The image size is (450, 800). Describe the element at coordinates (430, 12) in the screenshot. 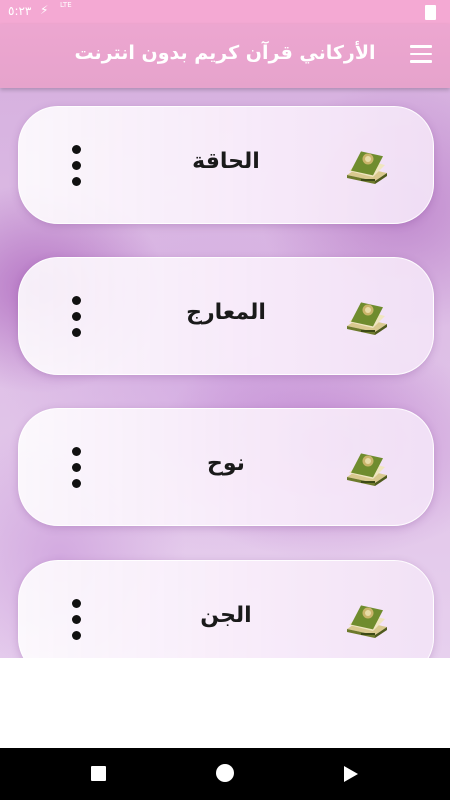

I see `battery-icon` at that location.